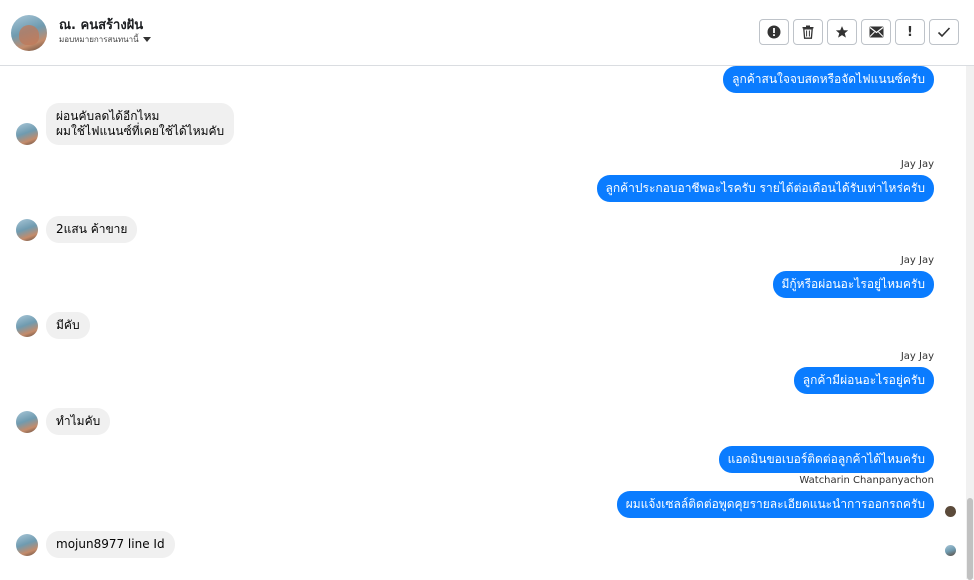  What do you see at coordinates (853, 284) in the screenshot?
I see `outgoing-message: มีกู้หรือผ่อนอะไรอยู่ไหมครับ` at bounding box center [853, 284].